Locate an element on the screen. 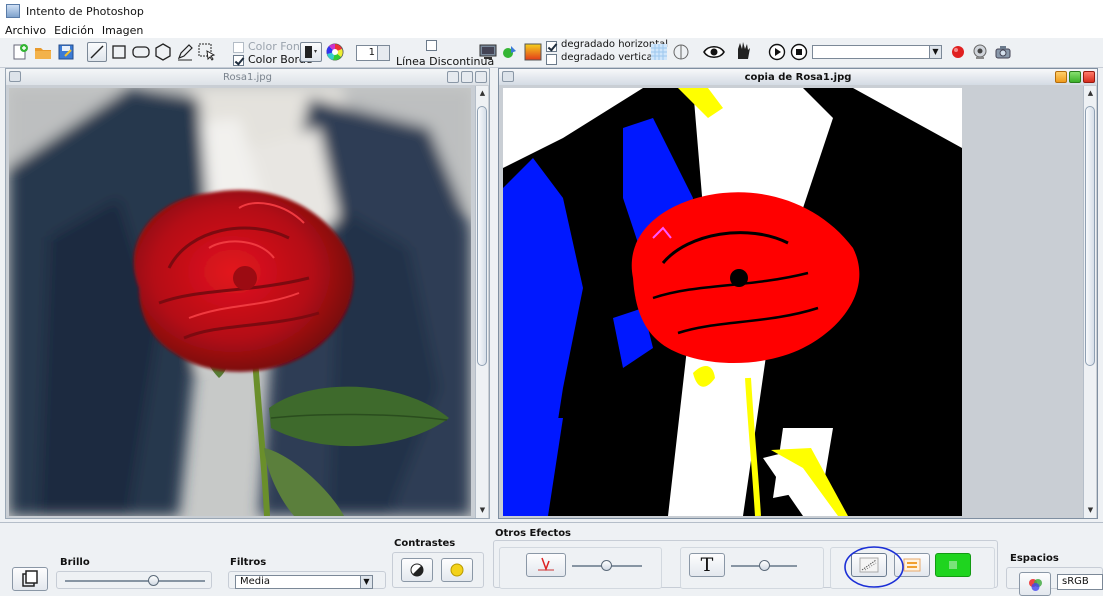 The width and height of the screenshot is (1103, 596). green-filter-icon is located at coordinates (953, 565).